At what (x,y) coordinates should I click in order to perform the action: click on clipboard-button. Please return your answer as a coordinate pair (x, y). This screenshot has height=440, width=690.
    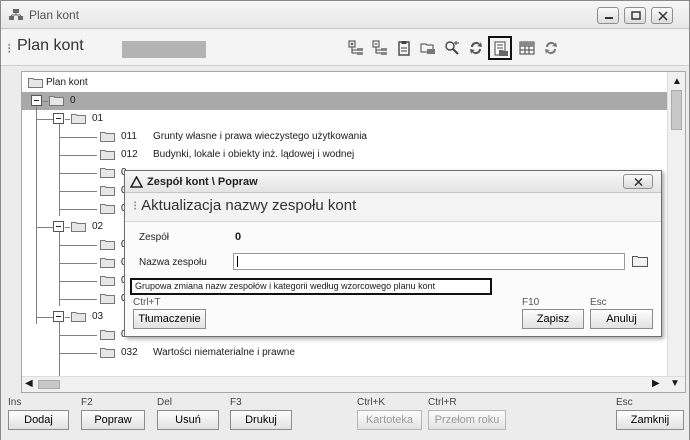
    Looking at the image, I should click on (404, 48).